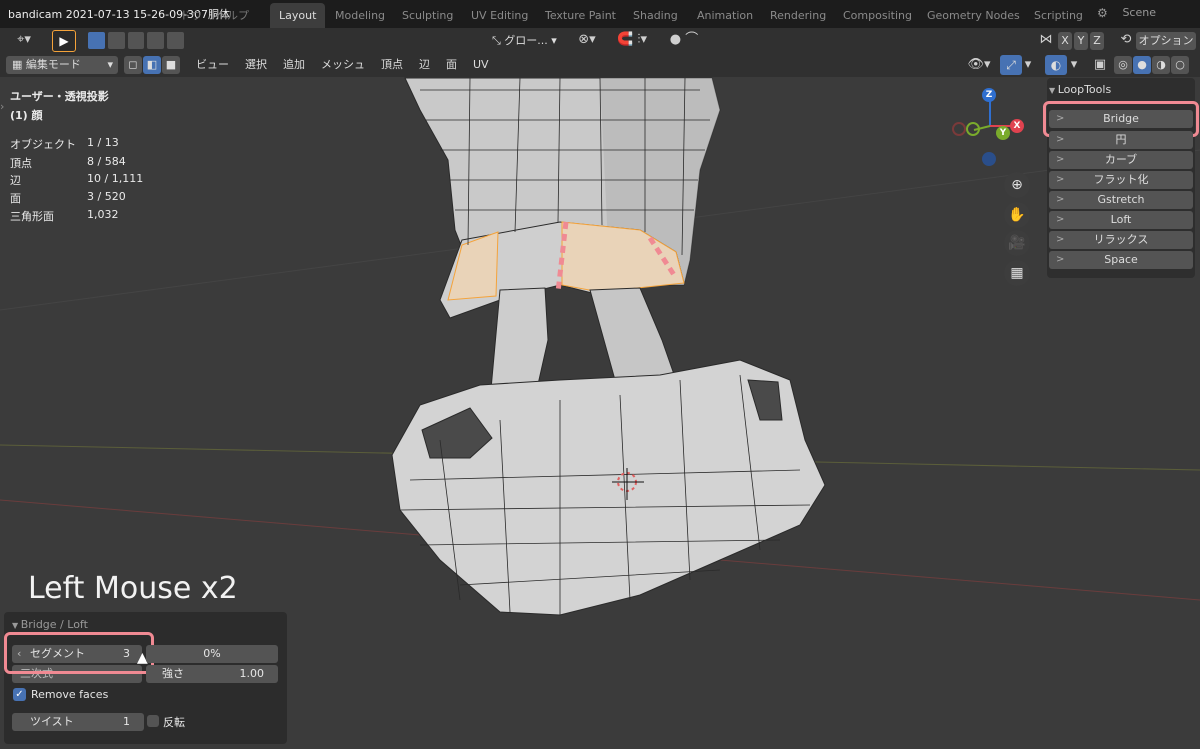 Image resolution: width=1200 pixels, height=749 pixels. I want to click on visibility-icon: 👁▾, so click(979, 65).